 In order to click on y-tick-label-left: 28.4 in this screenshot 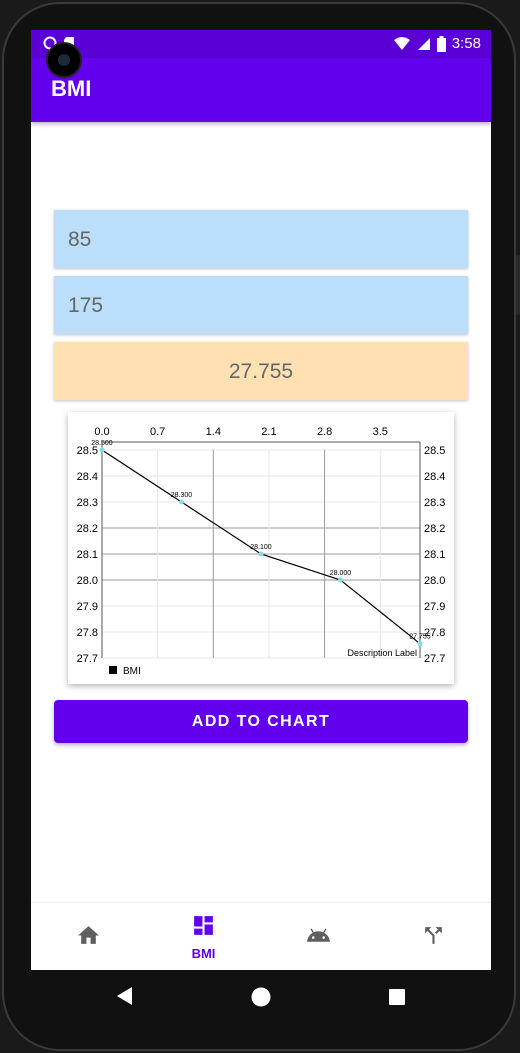, I will do `click(87, 477)`.